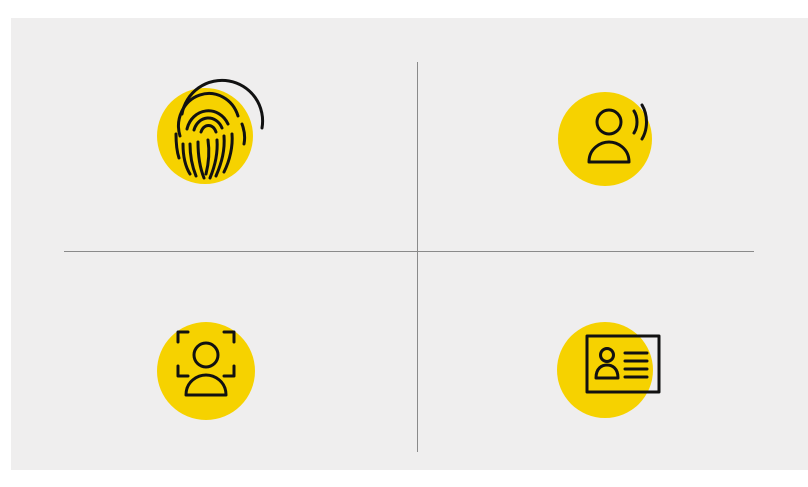  I want to click on face-scan-icon, so click(206, 371).